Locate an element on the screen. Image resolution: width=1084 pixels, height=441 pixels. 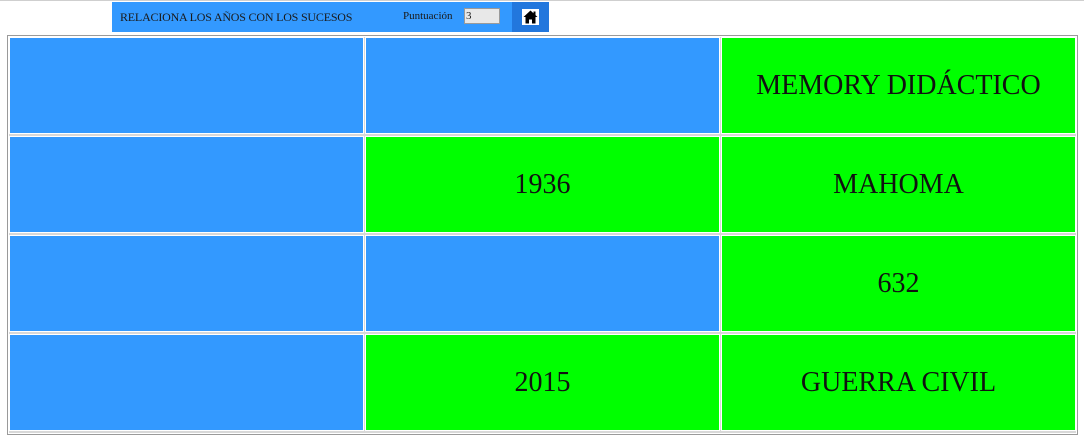
home-button is located at coordinates (530, 17).